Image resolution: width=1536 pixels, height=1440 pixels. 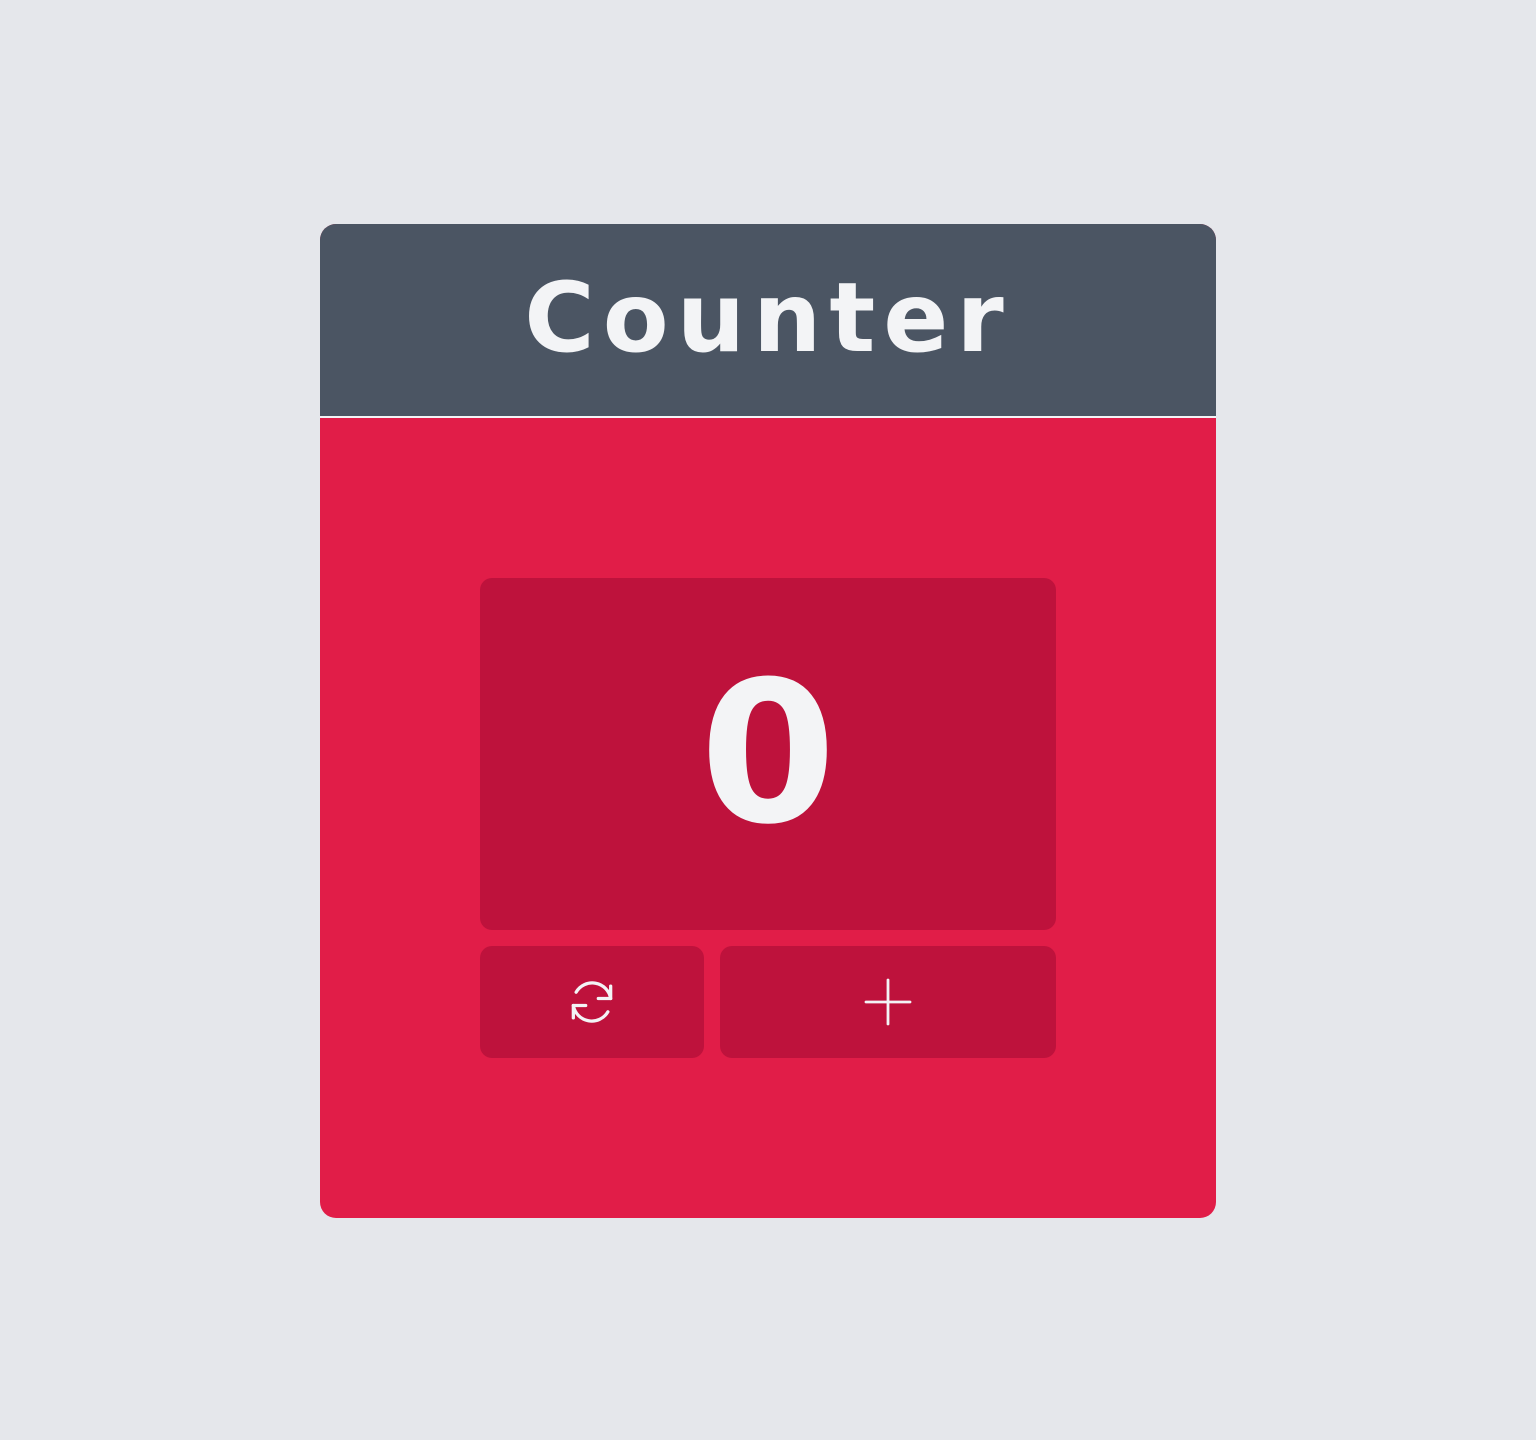 I want to click on count-display: 0, so click(x=768, y=754).